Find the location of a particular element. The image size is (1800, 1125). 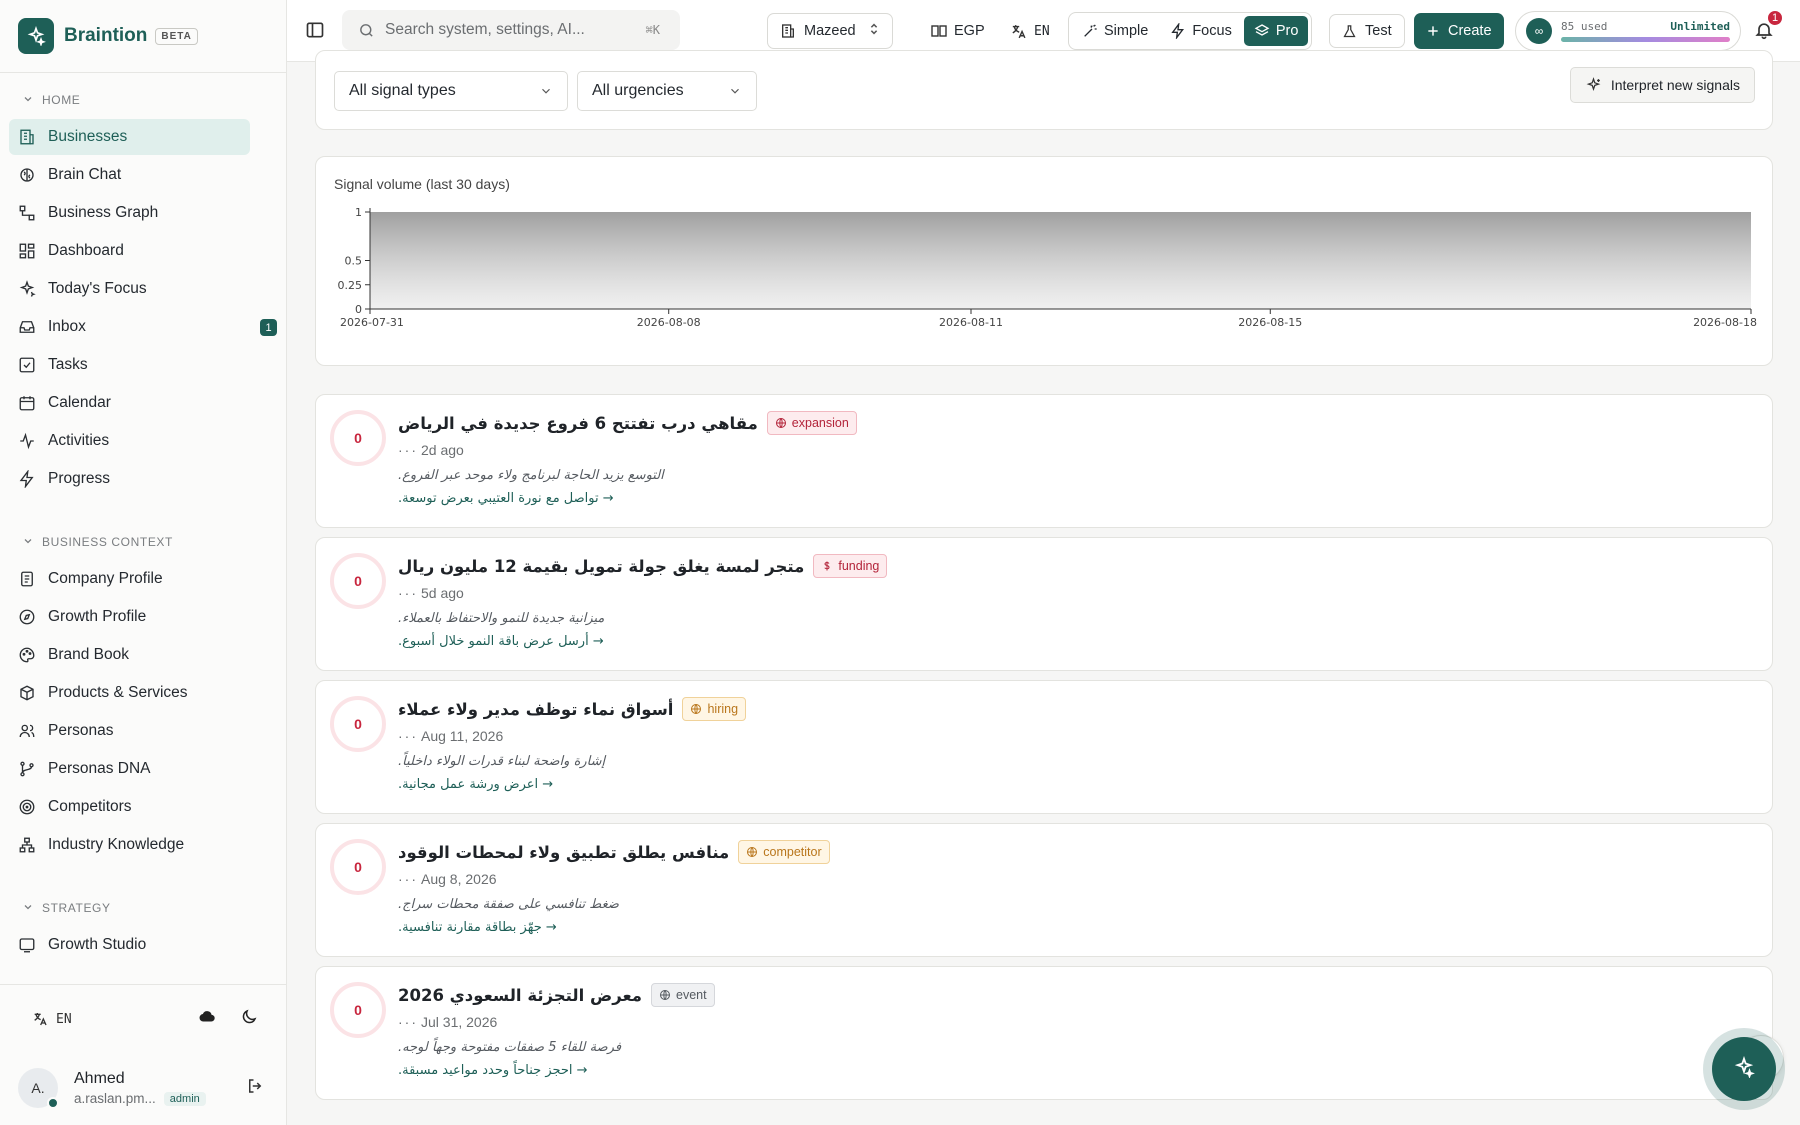

sidebar-item-today-s-focus: Today's Focus is located at coordinates (129, 289).